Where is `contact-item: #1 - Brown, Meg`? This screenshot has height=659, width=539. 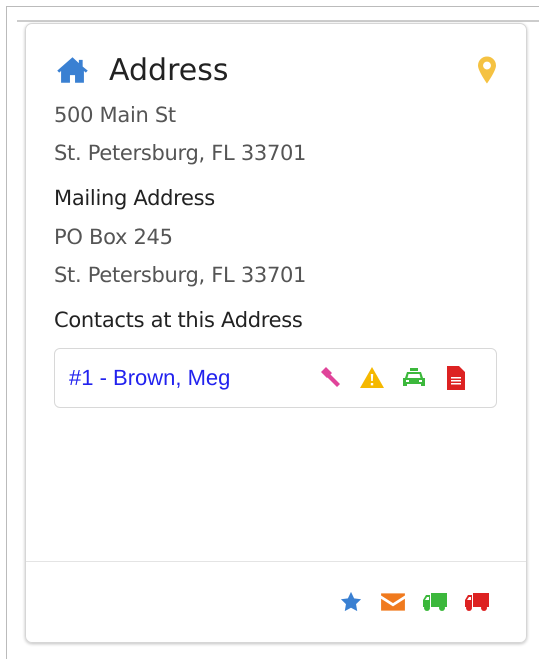
contact-item: #1 - Brown, Meg is located at coordinates (275, 378).